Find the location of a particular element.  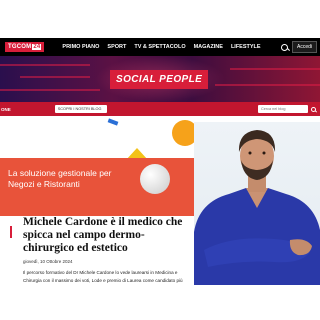

title-accent-bar is located at coordinates (11, 232).